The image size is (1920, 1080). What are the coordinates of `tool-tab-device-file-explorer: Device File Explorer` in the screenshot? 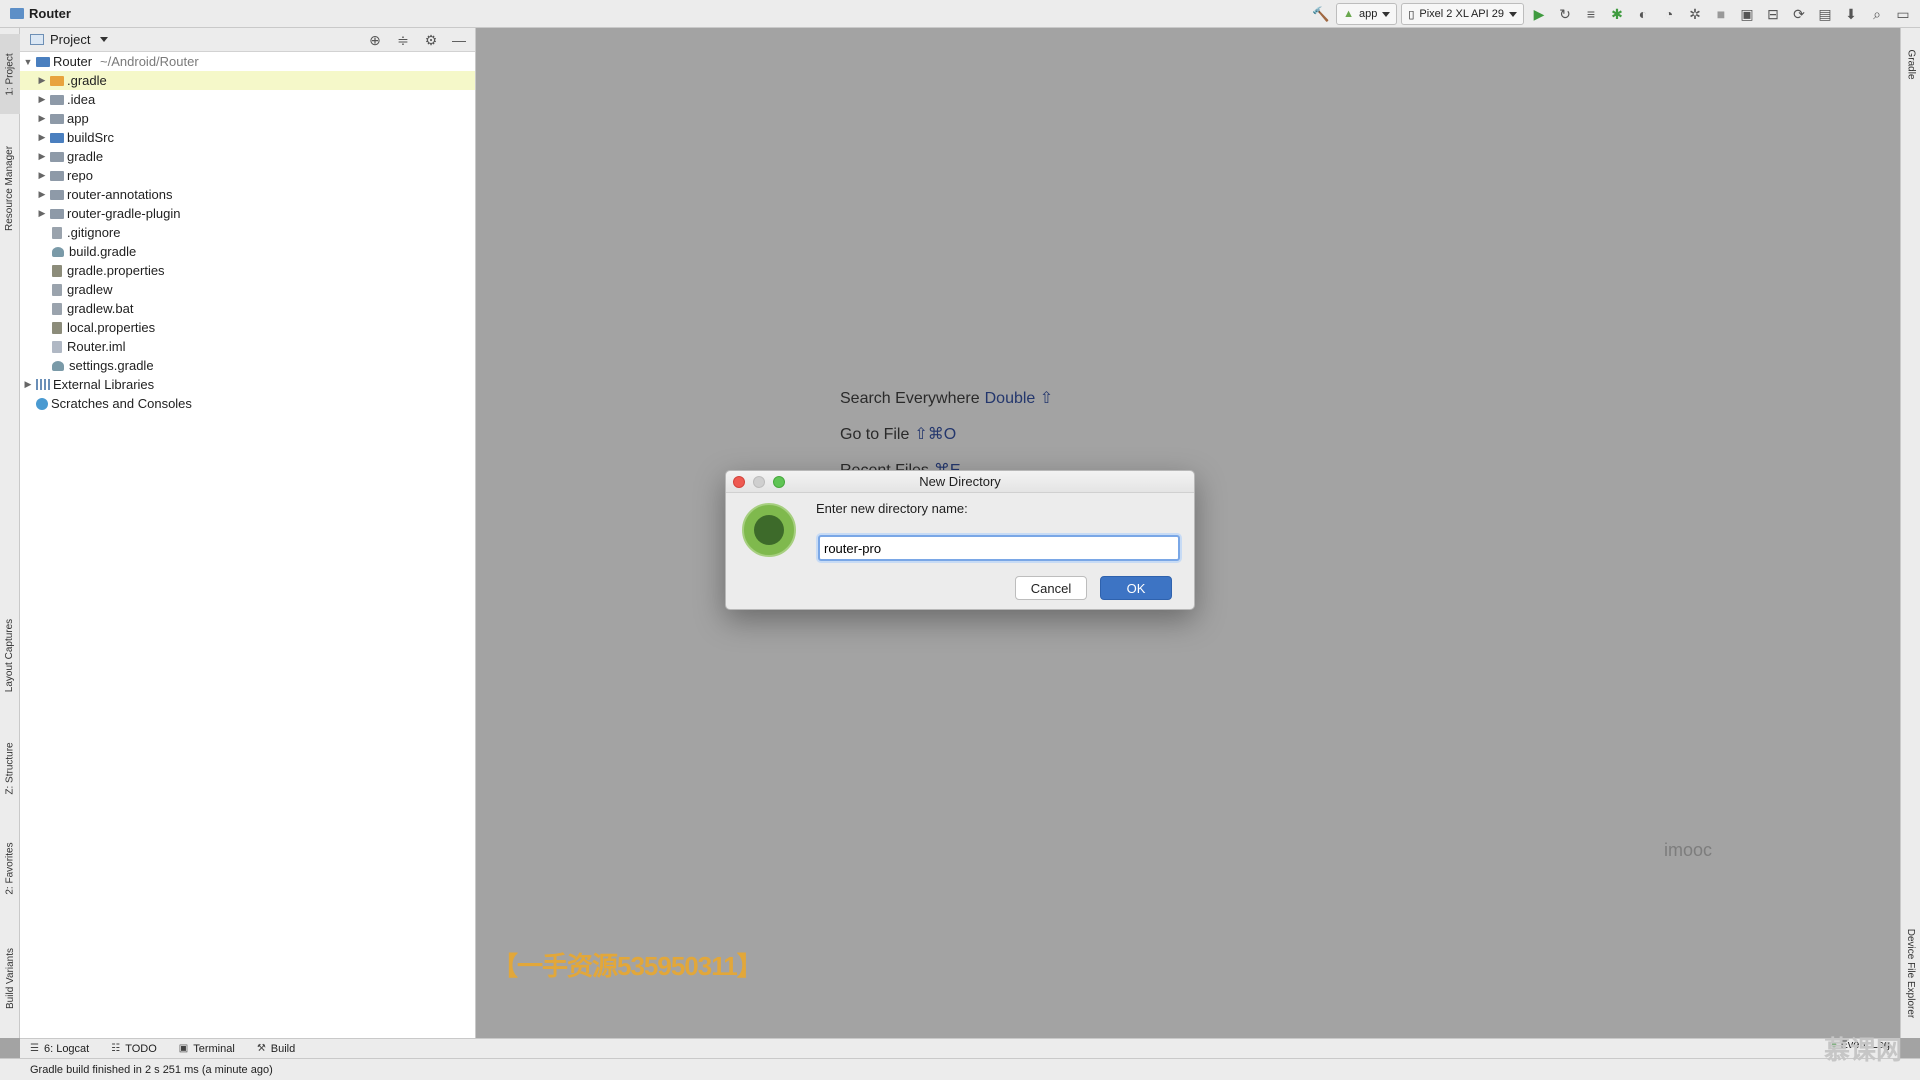 It's located at (1910, 973).